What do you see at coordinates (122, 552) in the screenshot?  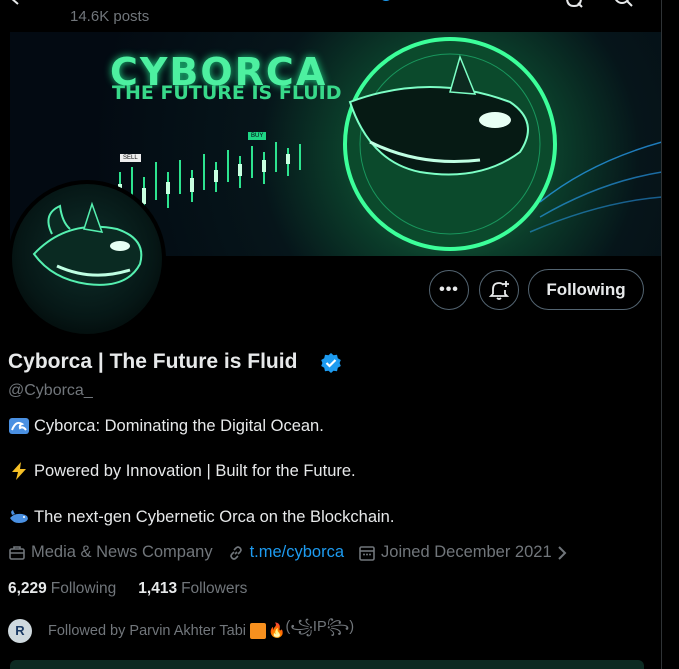 I see `category-text: Media & News Company` at bounding box center [122, 552].